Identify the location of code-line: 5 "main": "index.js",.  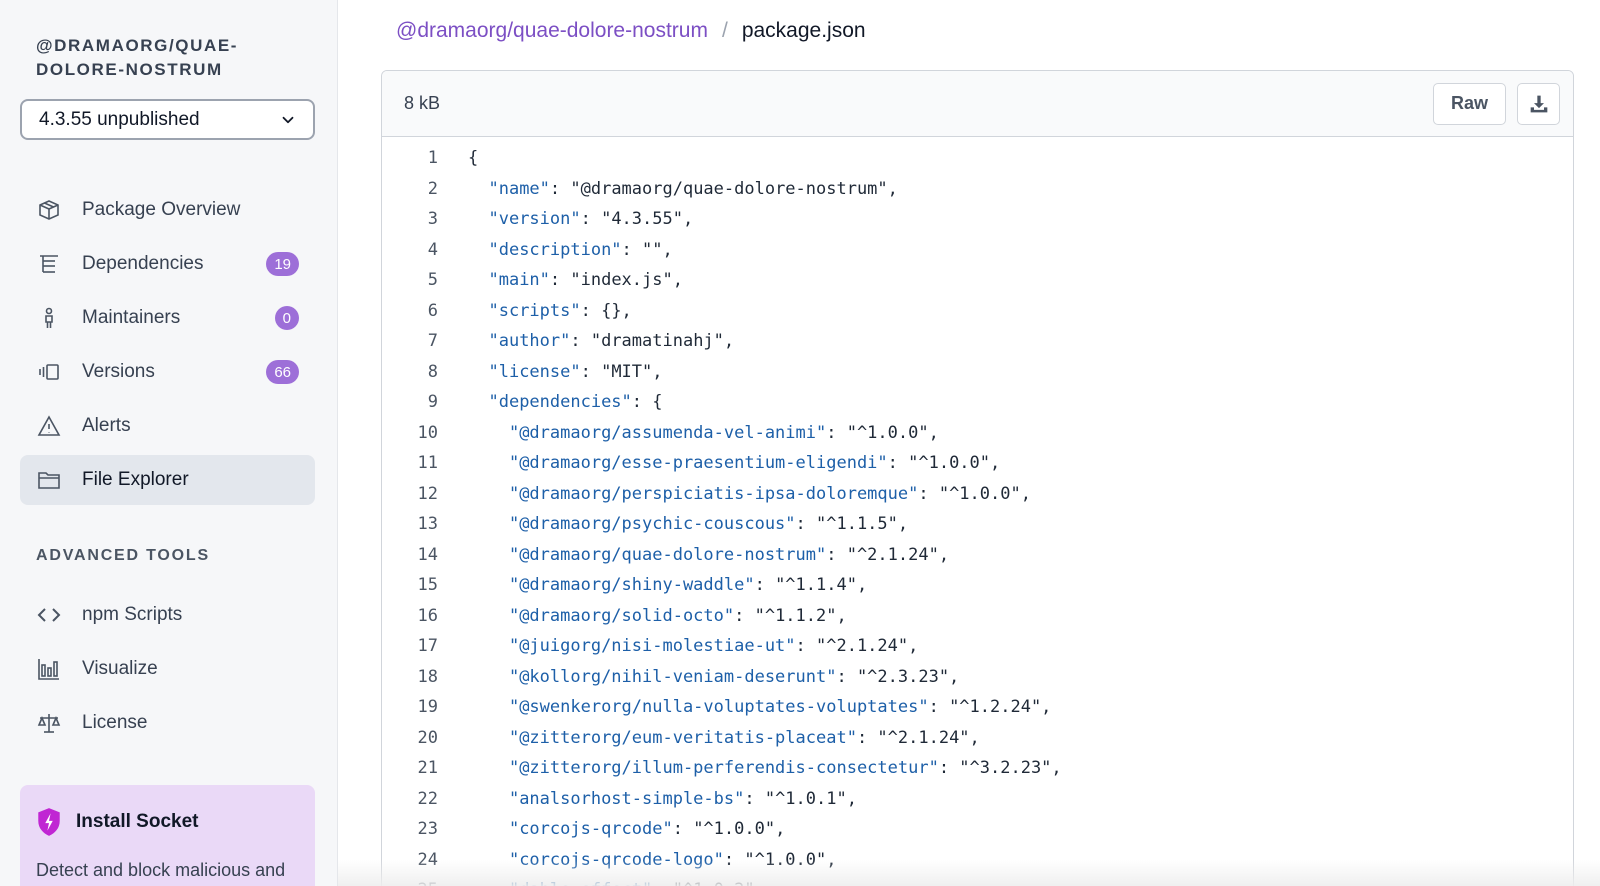
(977, 280).